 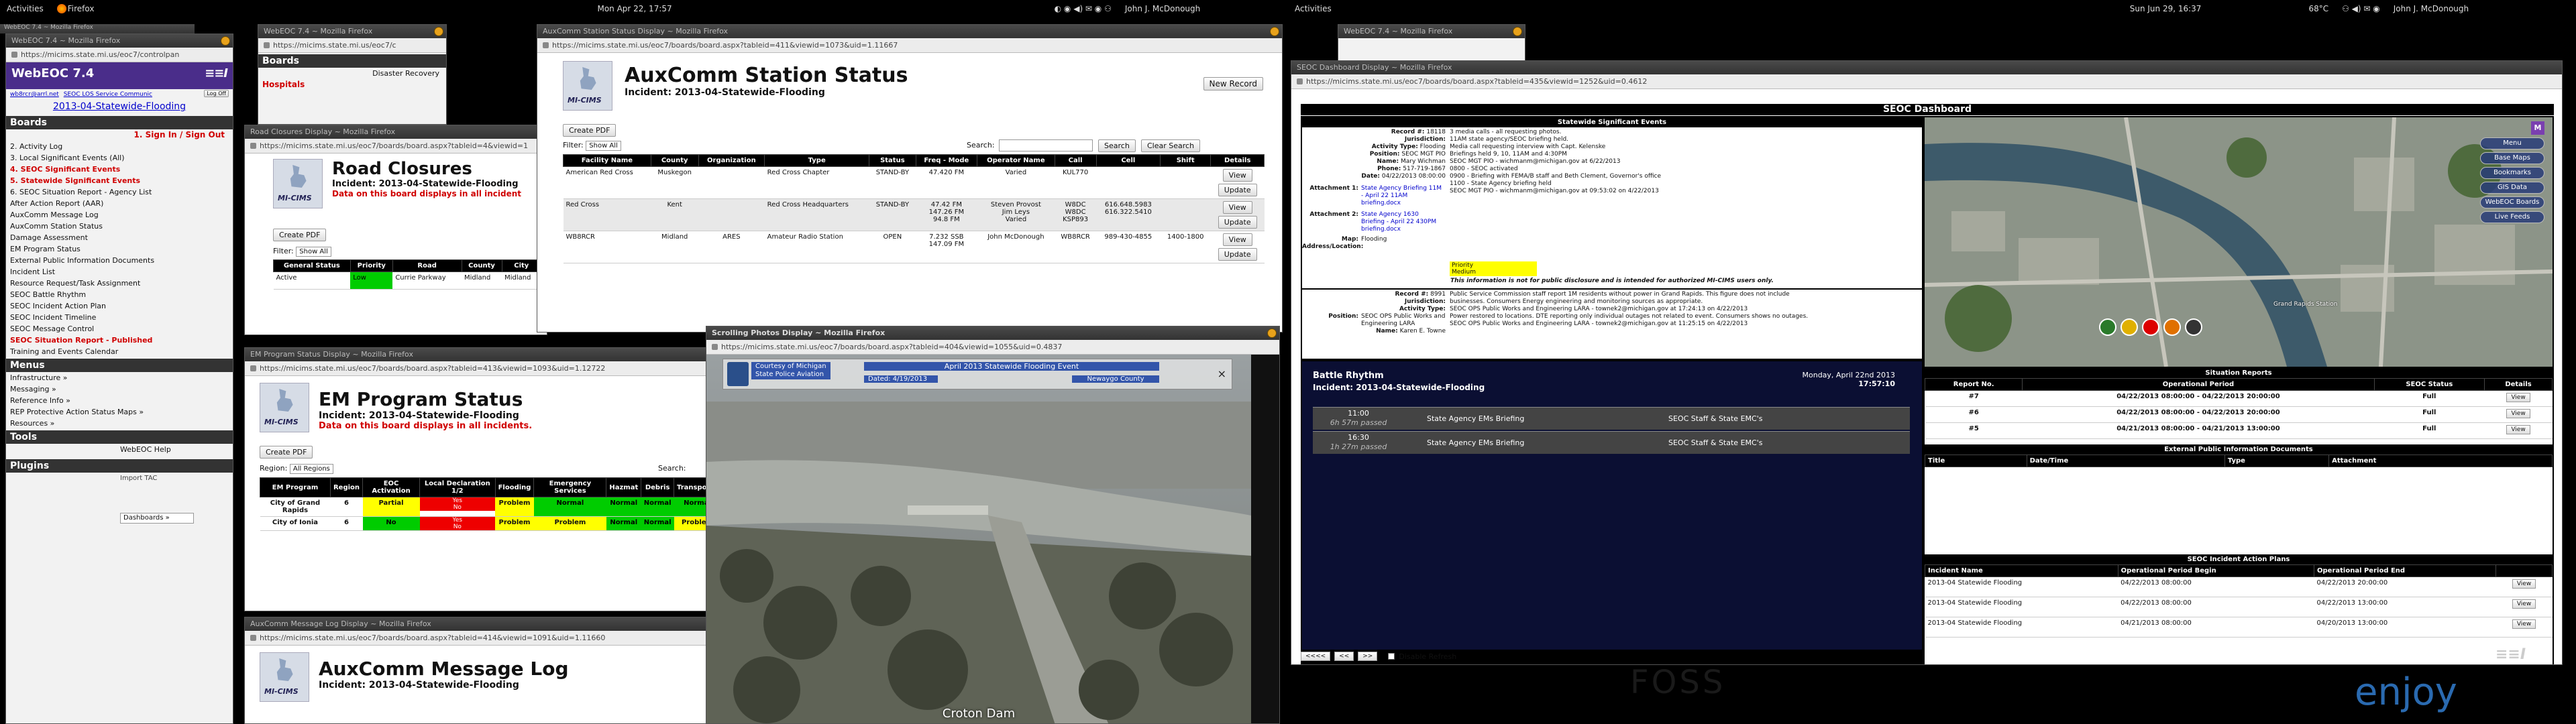 What do you see at coordinates (119, 107) in the screenshot?
I see `incident-link: 2013-04-Statewide-Flooding` at bounding box center [119, 107].